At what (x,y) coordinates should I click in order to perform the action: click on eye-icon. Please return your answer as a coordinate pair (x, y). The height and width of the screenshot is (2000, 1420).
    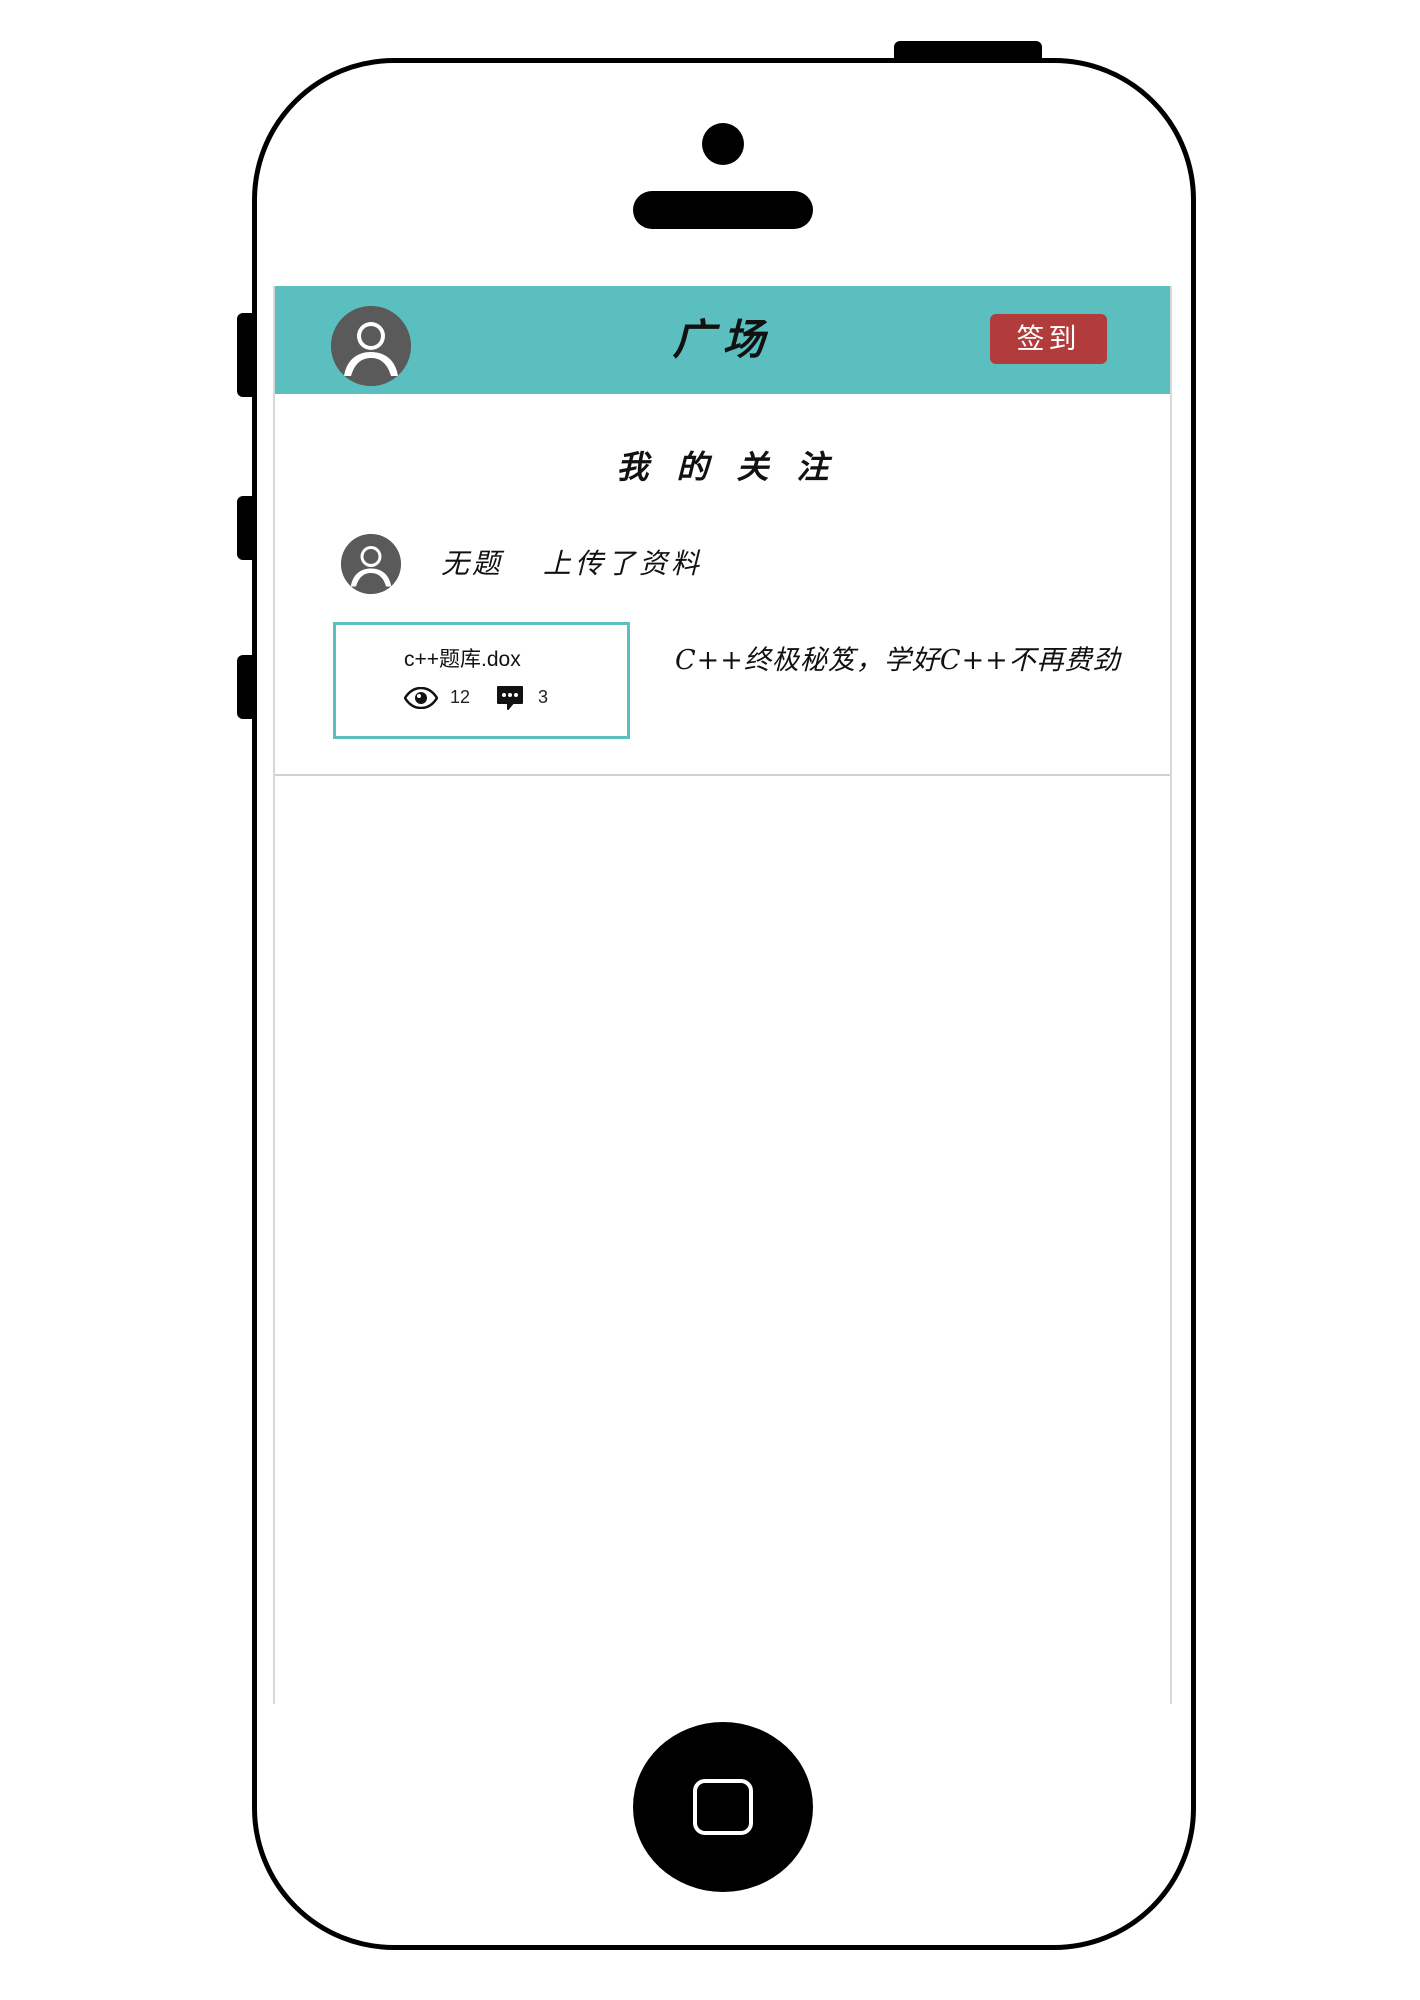
    Looking at the image, I should click on (421, 698).